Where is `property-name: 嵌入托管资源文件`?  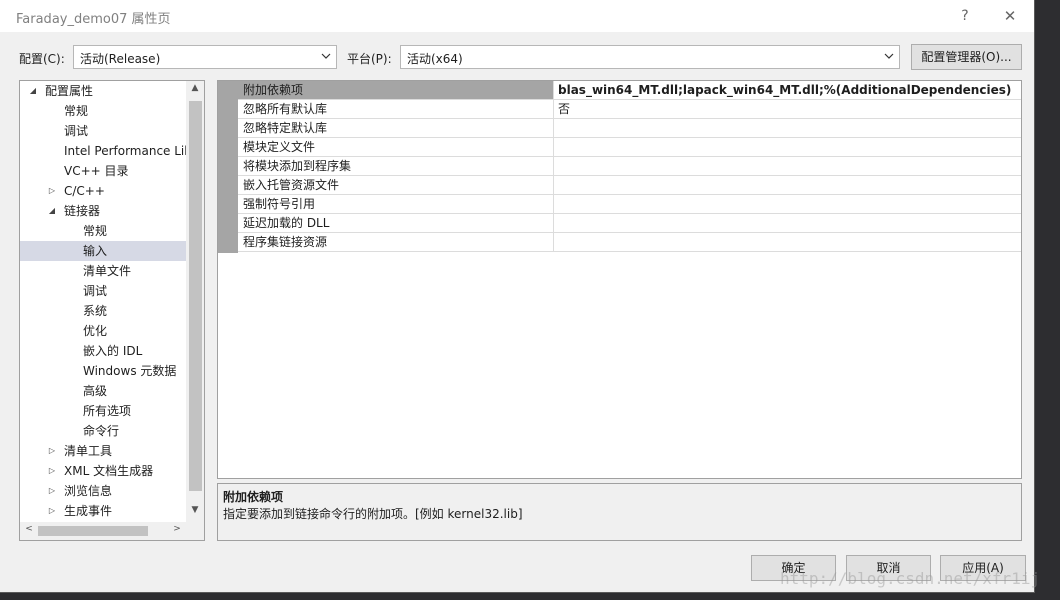 property-name: 嵌入托管资源文件 is located at coordinates (396, 185).